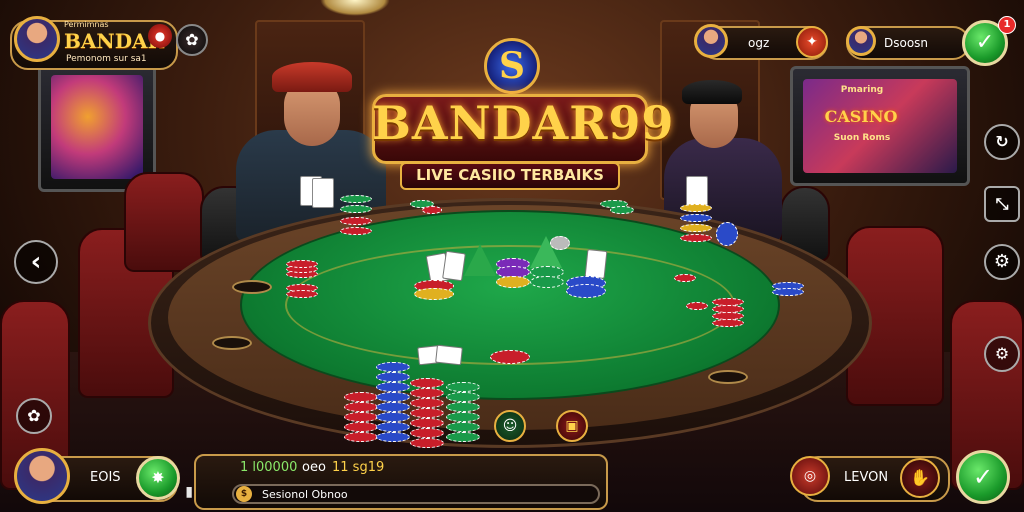  Describe the element at coordinates (36, 262) in the screenshot. I see `back-arrow-icon: ‹` at that location.